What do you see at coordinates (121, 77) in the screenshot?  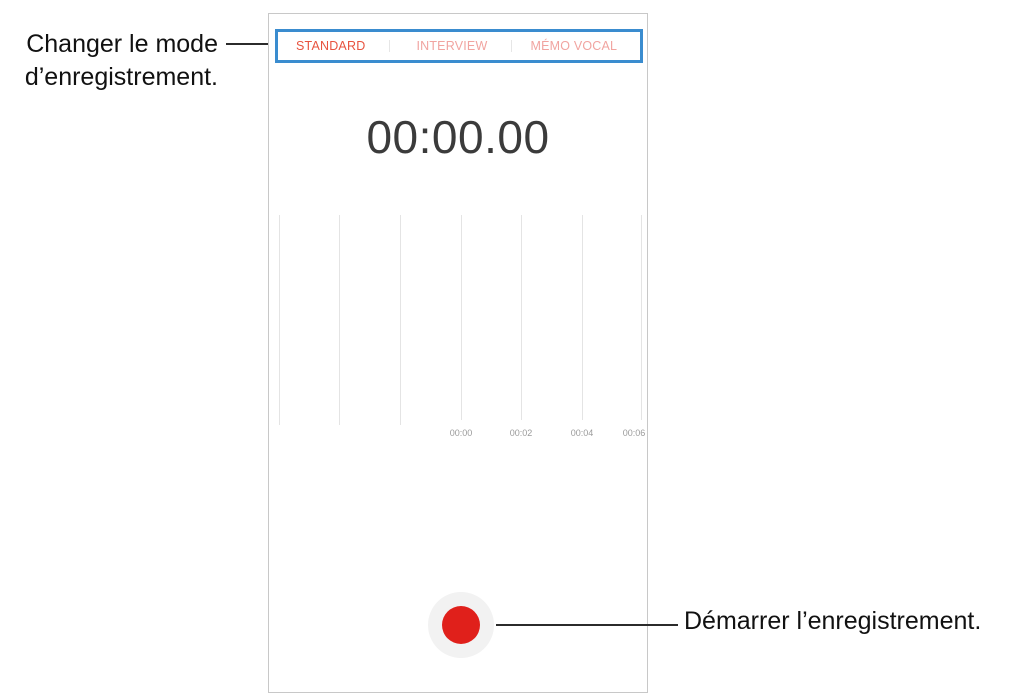 I see `mode-change-callout-line2: d’enregistrement.` at bounding box center [121, 77].